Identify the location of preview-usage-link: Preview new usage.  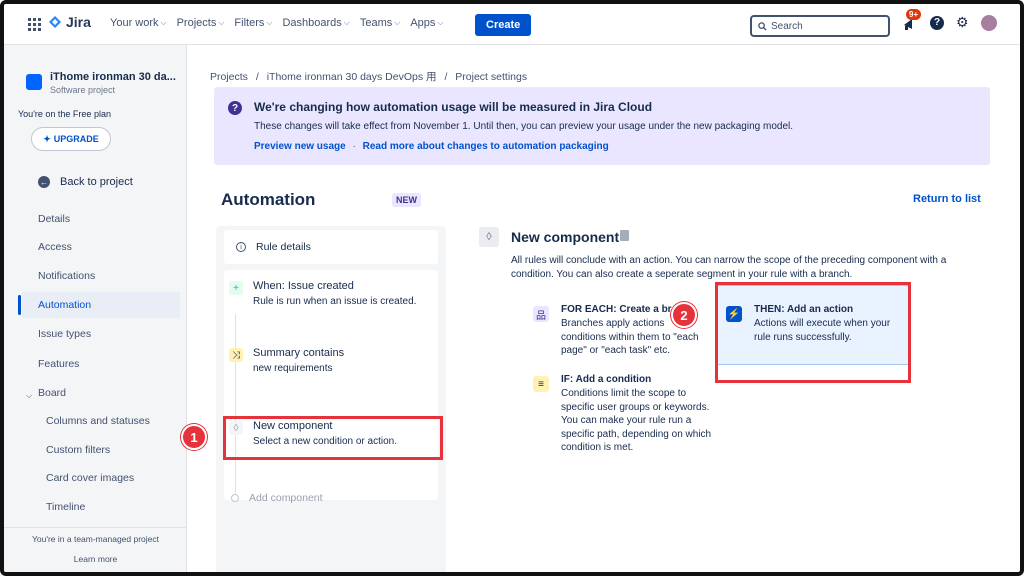
(300, 146).